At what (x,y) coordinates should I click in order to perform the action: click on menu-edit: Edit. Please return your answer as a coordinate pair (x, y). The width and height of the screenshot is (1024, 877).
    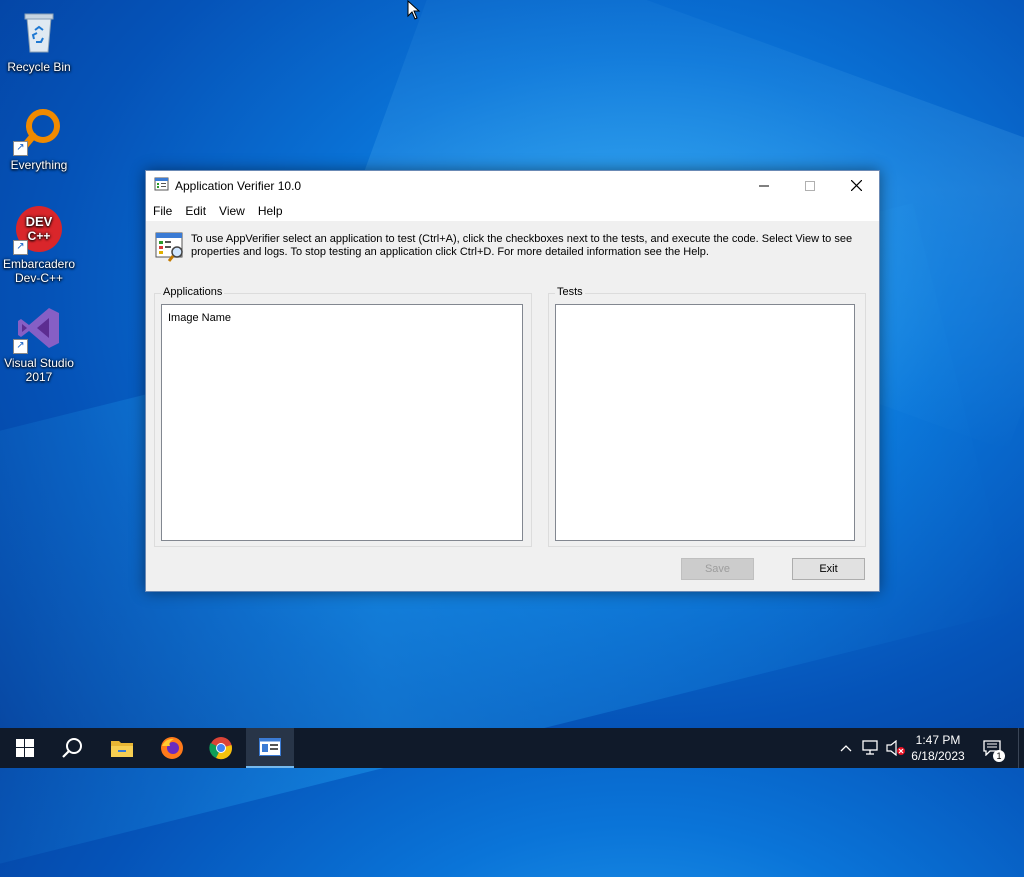
    Looking at the image, I should click on (195, 209).